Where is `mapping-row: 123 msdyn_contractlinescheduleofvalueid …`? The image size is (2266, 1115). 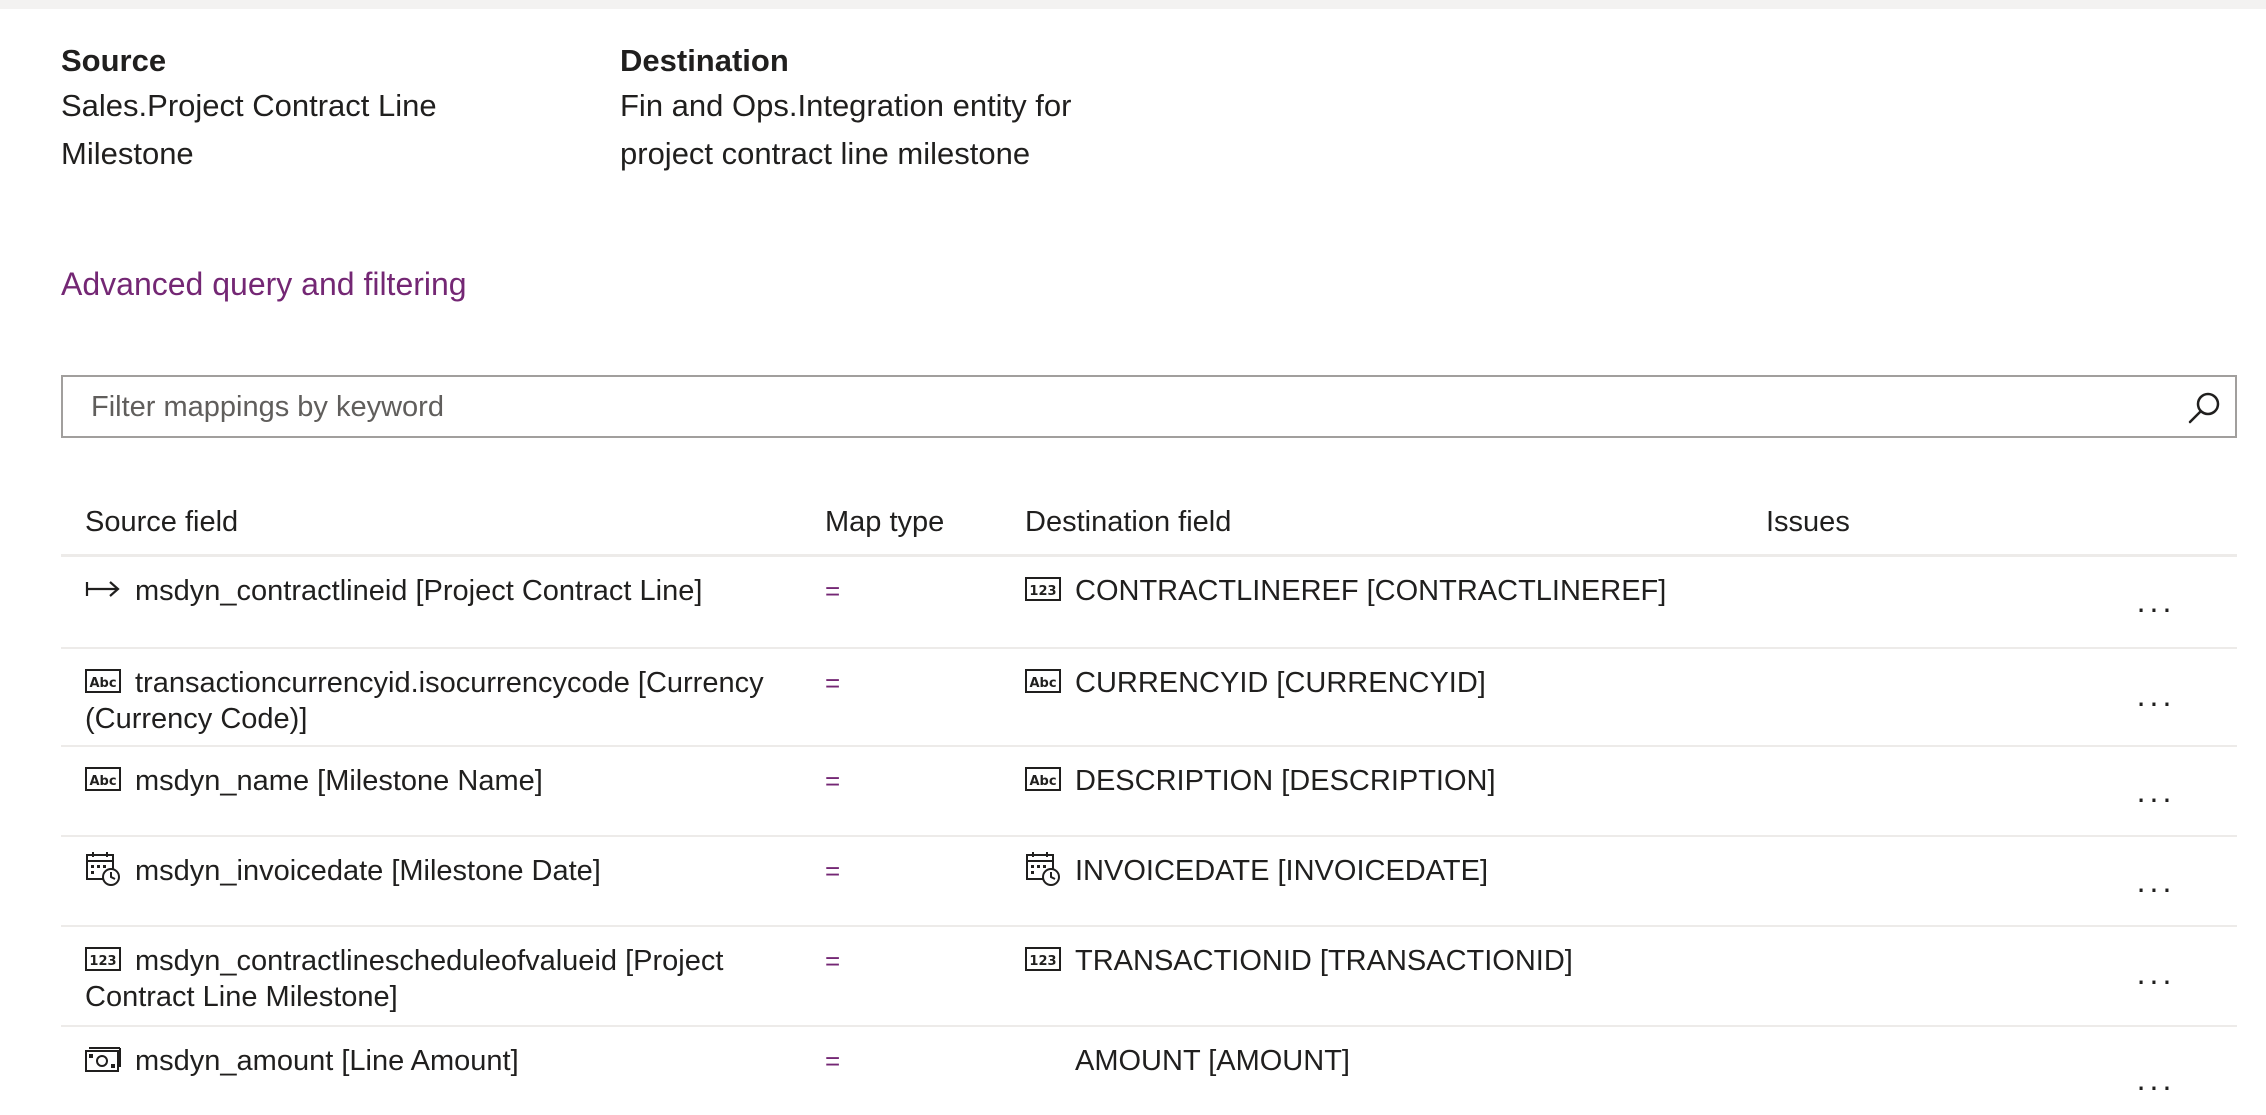
mapping-row: 123 msdyn_contractlinescheduleofvalueid … is located at coordinates (1149, 977).